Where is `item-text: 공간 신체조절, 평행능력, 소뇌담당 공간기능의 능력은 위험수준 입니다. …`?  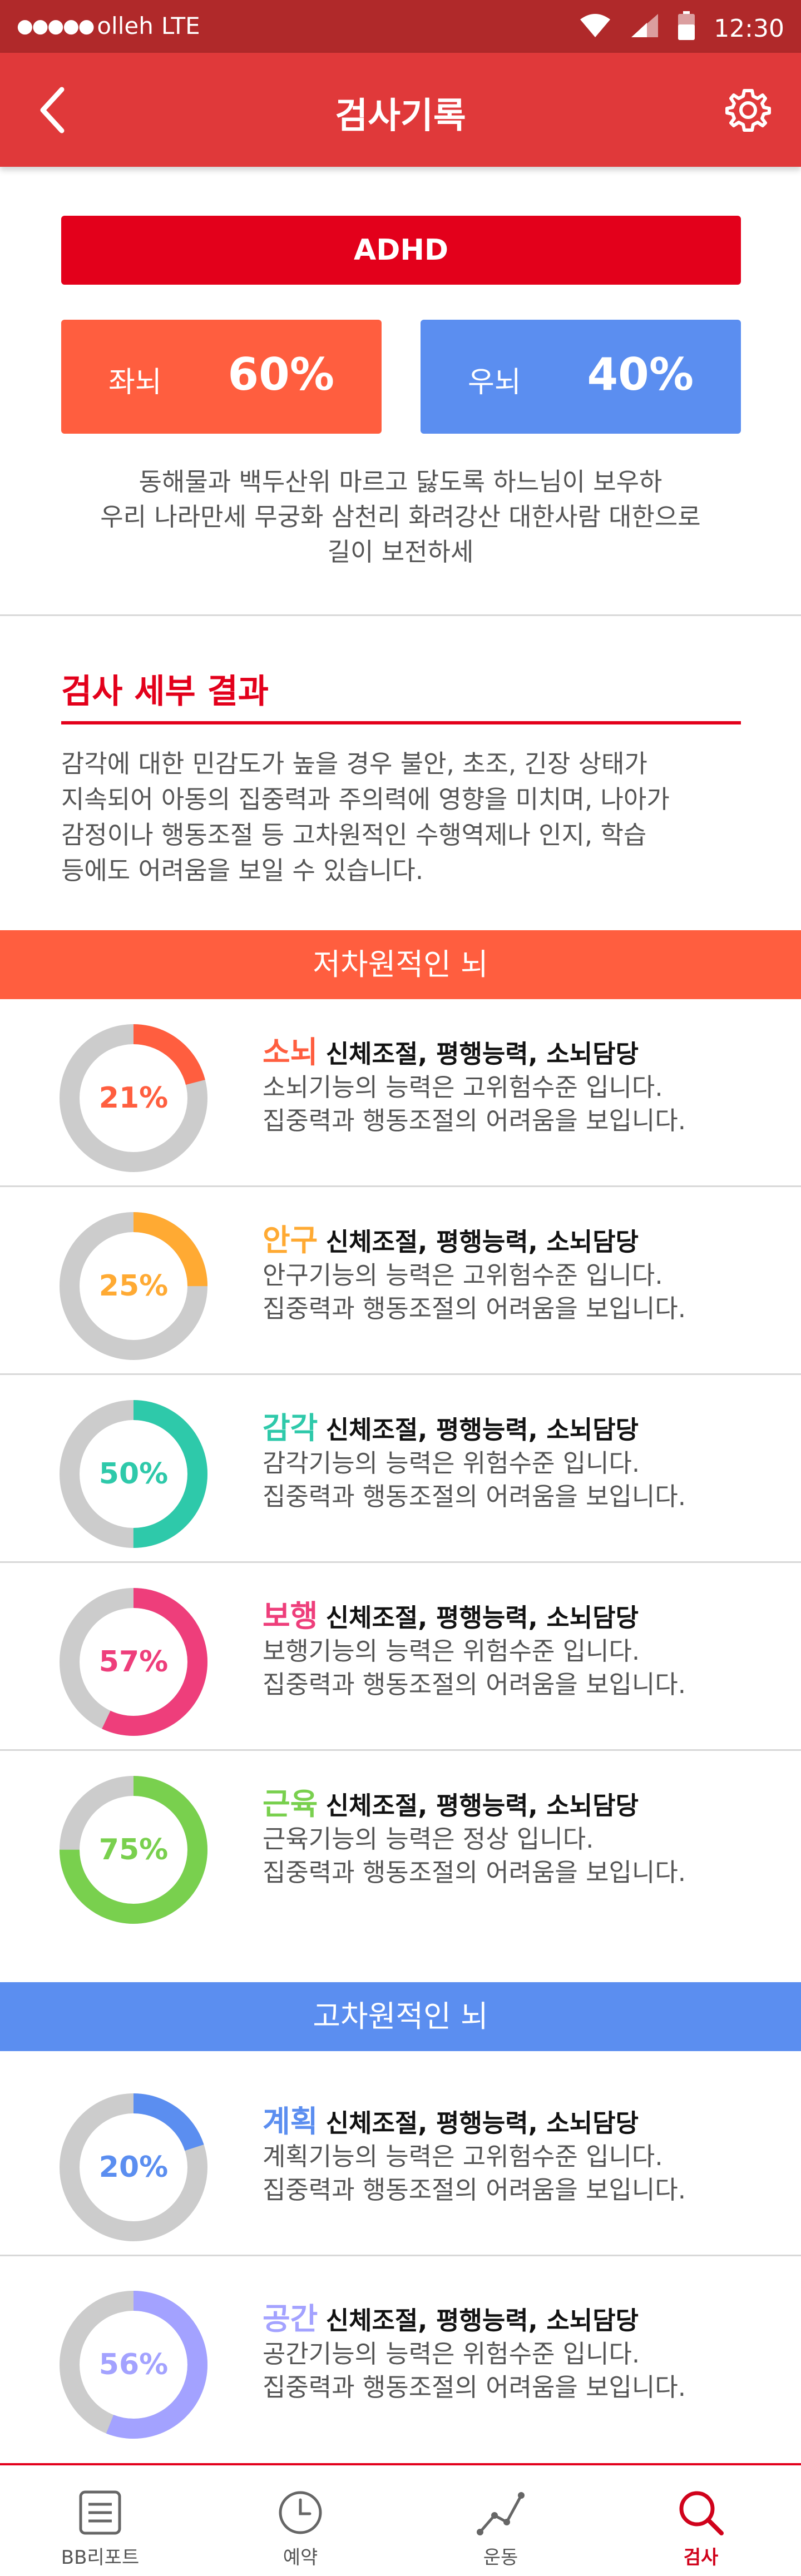 item-text: 공간 신체조절, 평행능력, 소뇌담당 공간기능의 능력은 위험수준 입니다. … is located at coordinates (474, 2353).